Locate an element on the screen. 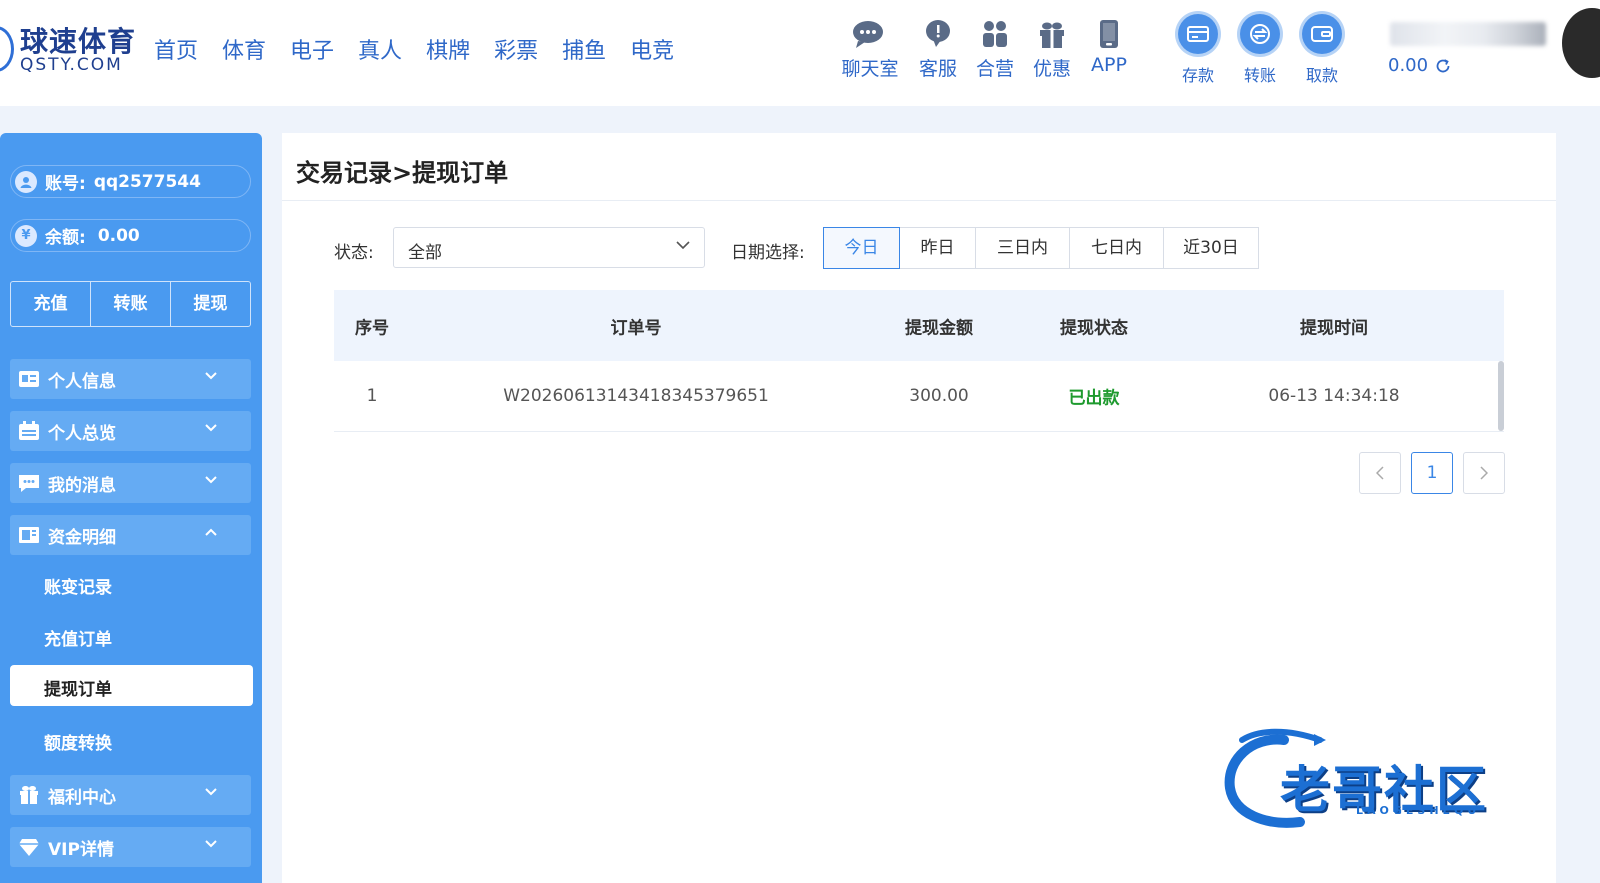  balance-value: 0.00 is located at coordinates (118, 235).